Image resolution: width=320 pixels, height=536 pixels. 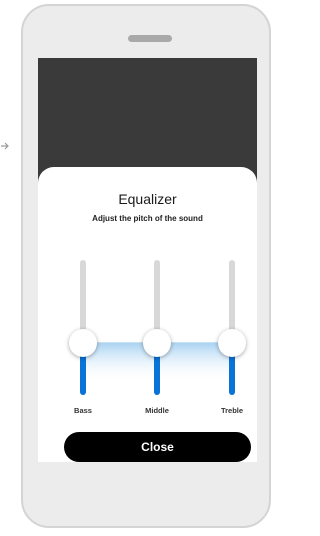 I want to click on curve-fill, so click(x=157, y=362).